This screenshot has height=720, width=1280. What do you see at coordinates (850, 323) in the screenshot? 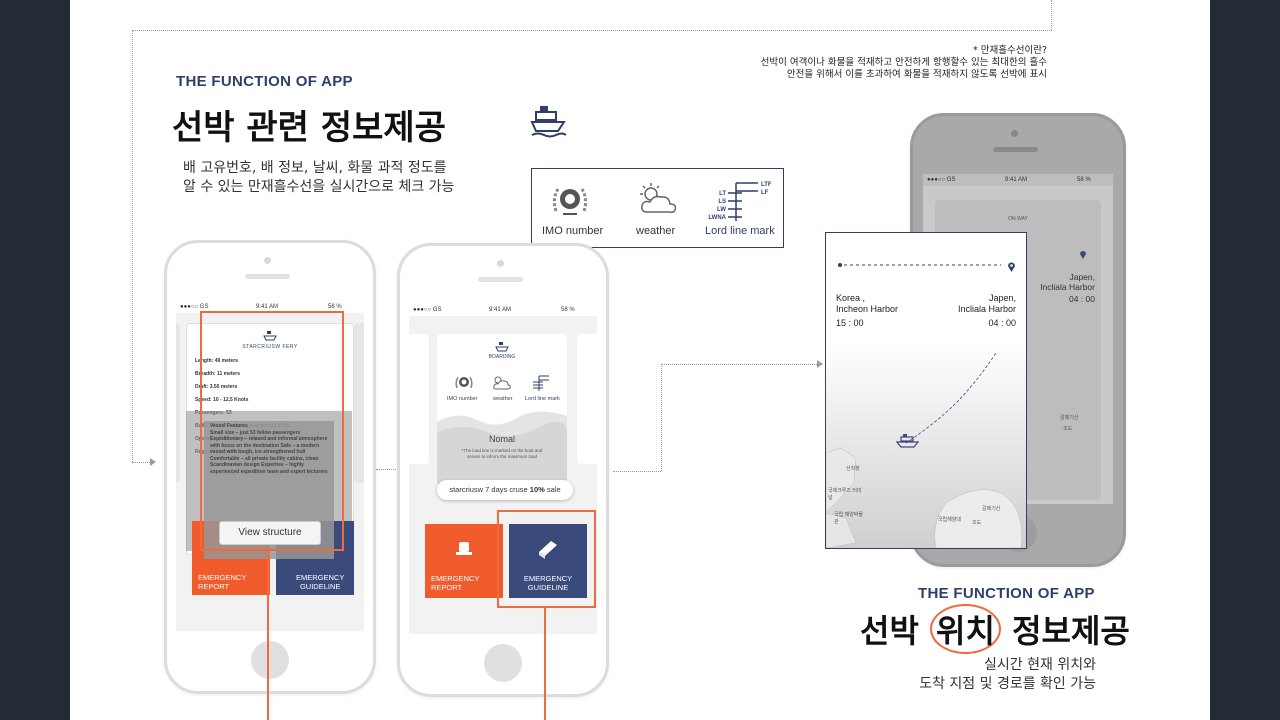
I see `origin-time: 15 : 00` at bounding box center [850, 323].